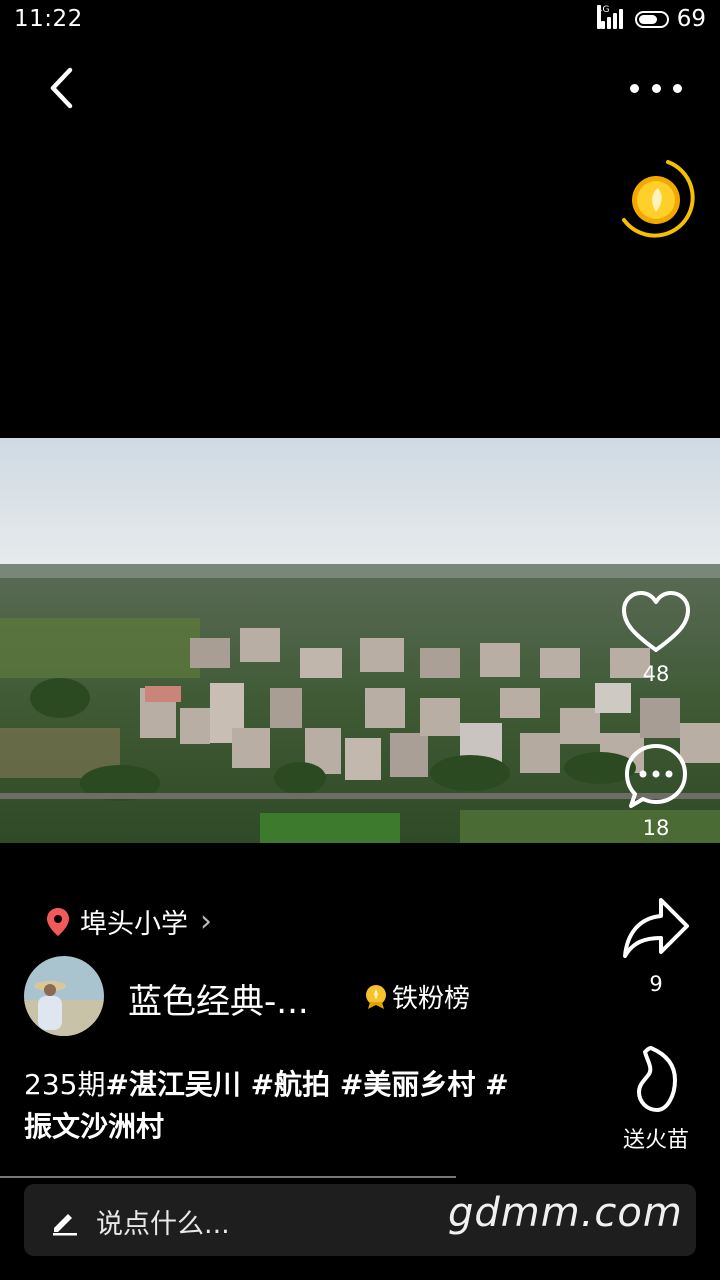 The image size is (720, 1280). I want to click on comment-count: 18, so click(656, 828).